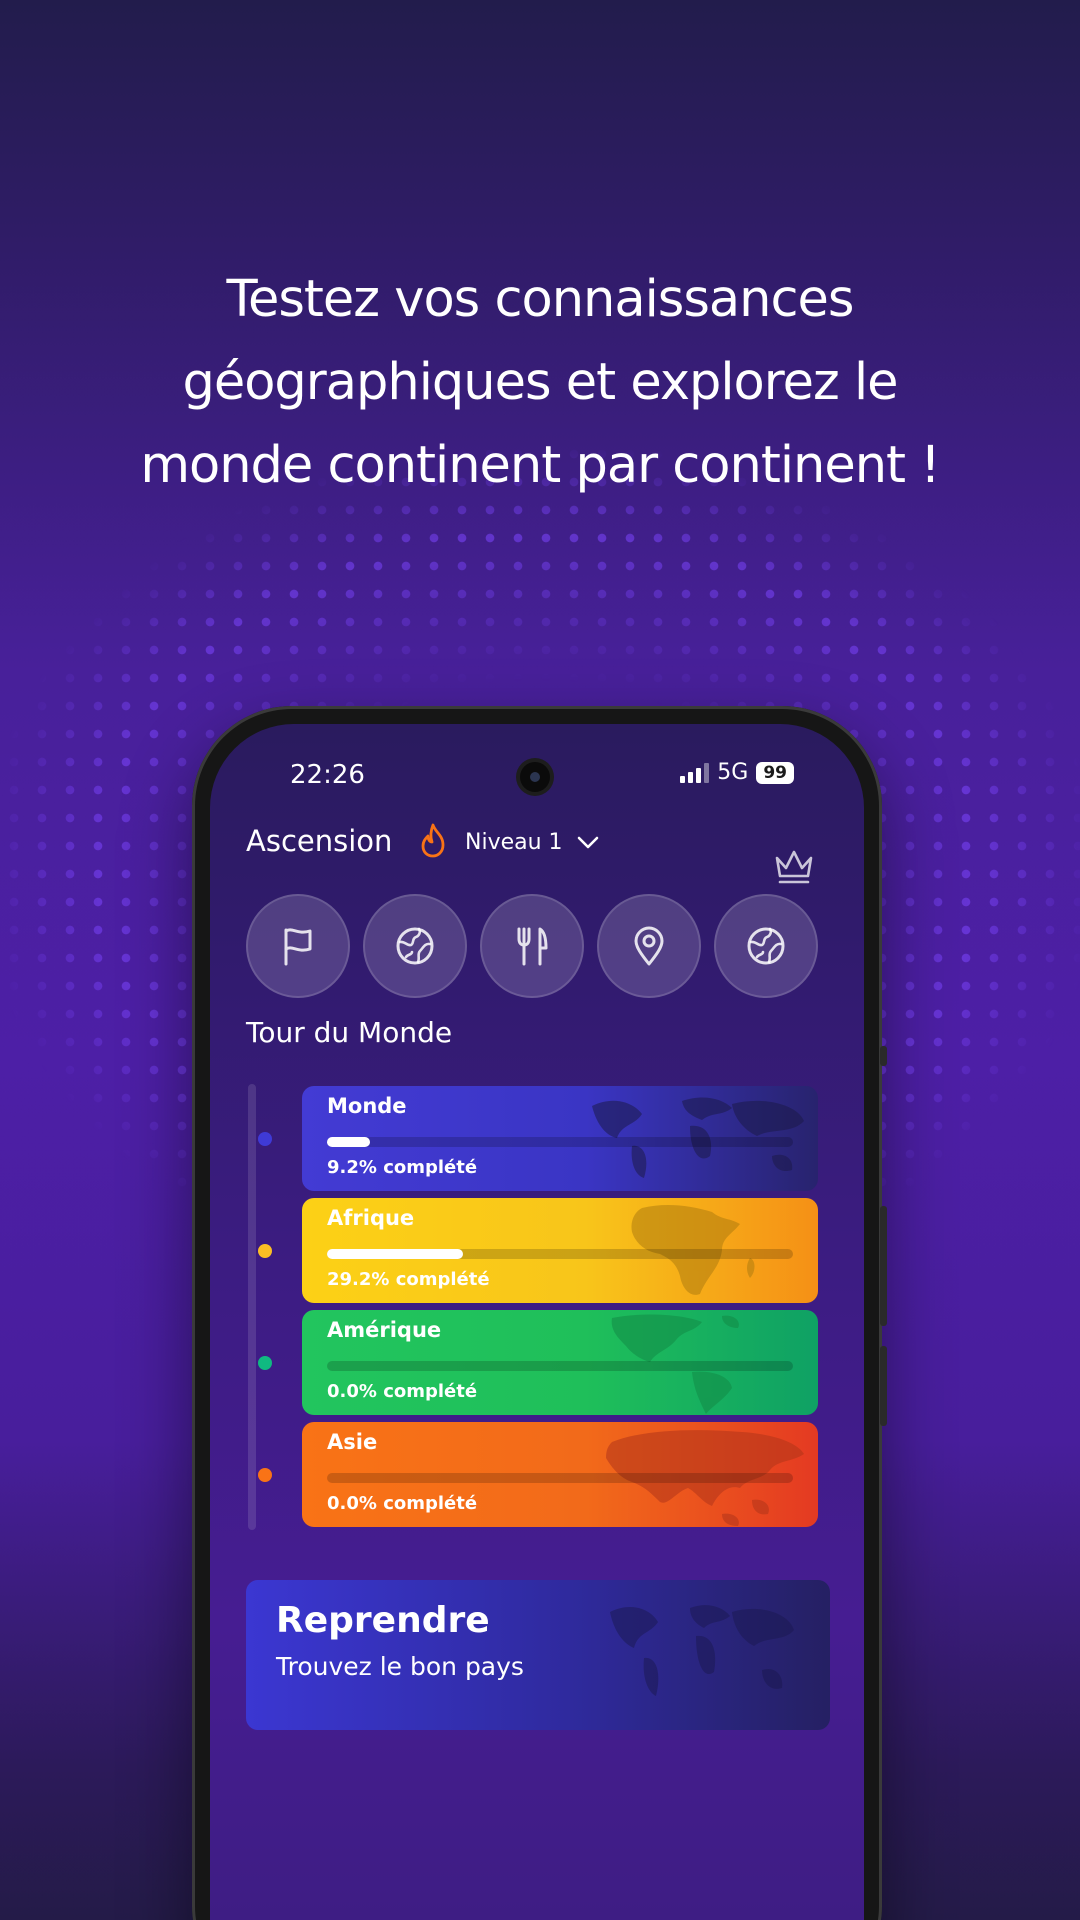 The image size is (1080, 1920). Describe the element at coordinates (587, 842) in the screenshot. I see `chevron-down-icon` at that location.